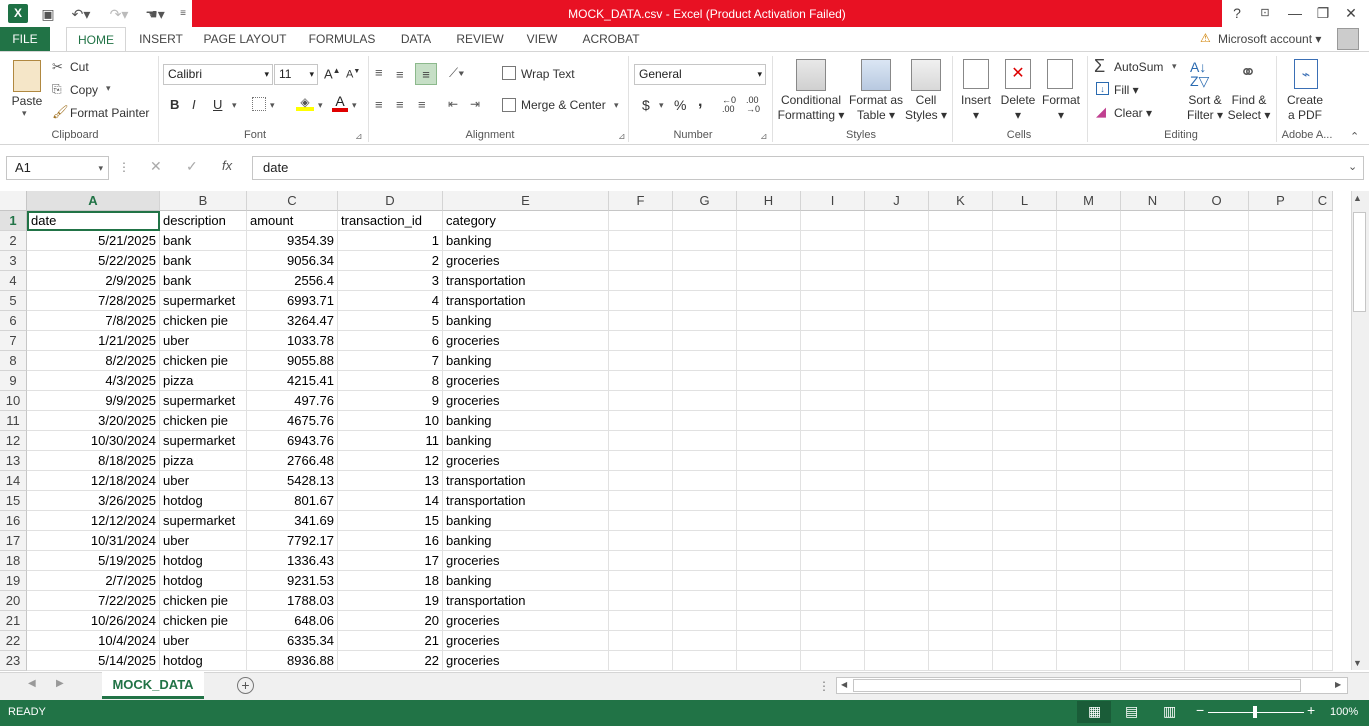 This screenshot has width=1369, height=726. I want to click on autosum-dropdown-icon: ▾, so click(1174, 66).